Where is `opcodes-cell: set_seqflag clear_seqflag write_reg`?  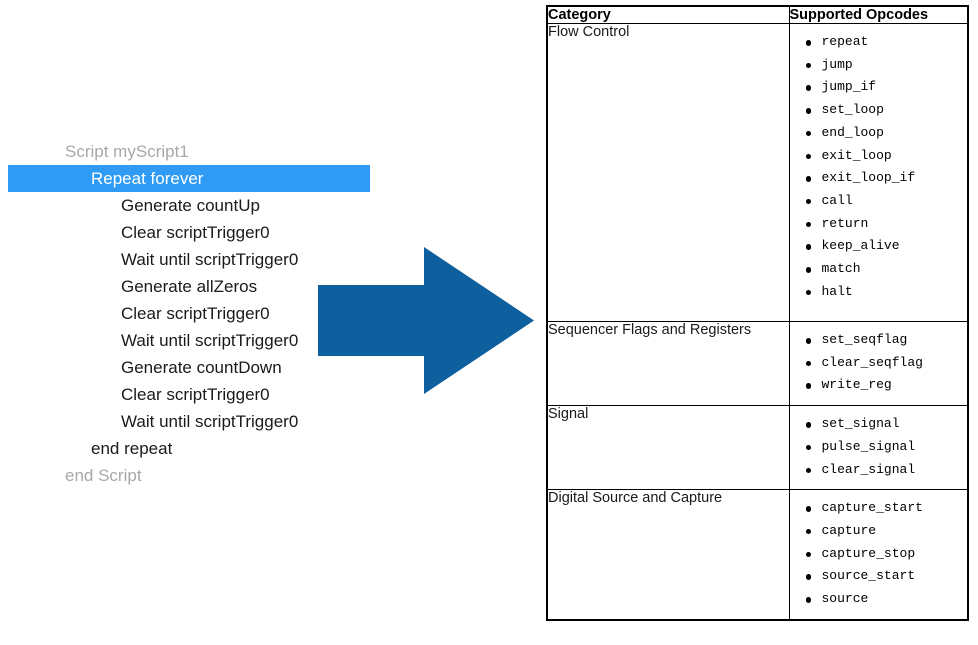 opcodes-cell: set_seqflag clear_seqflag write_reg is located at coordinates (878, 363).